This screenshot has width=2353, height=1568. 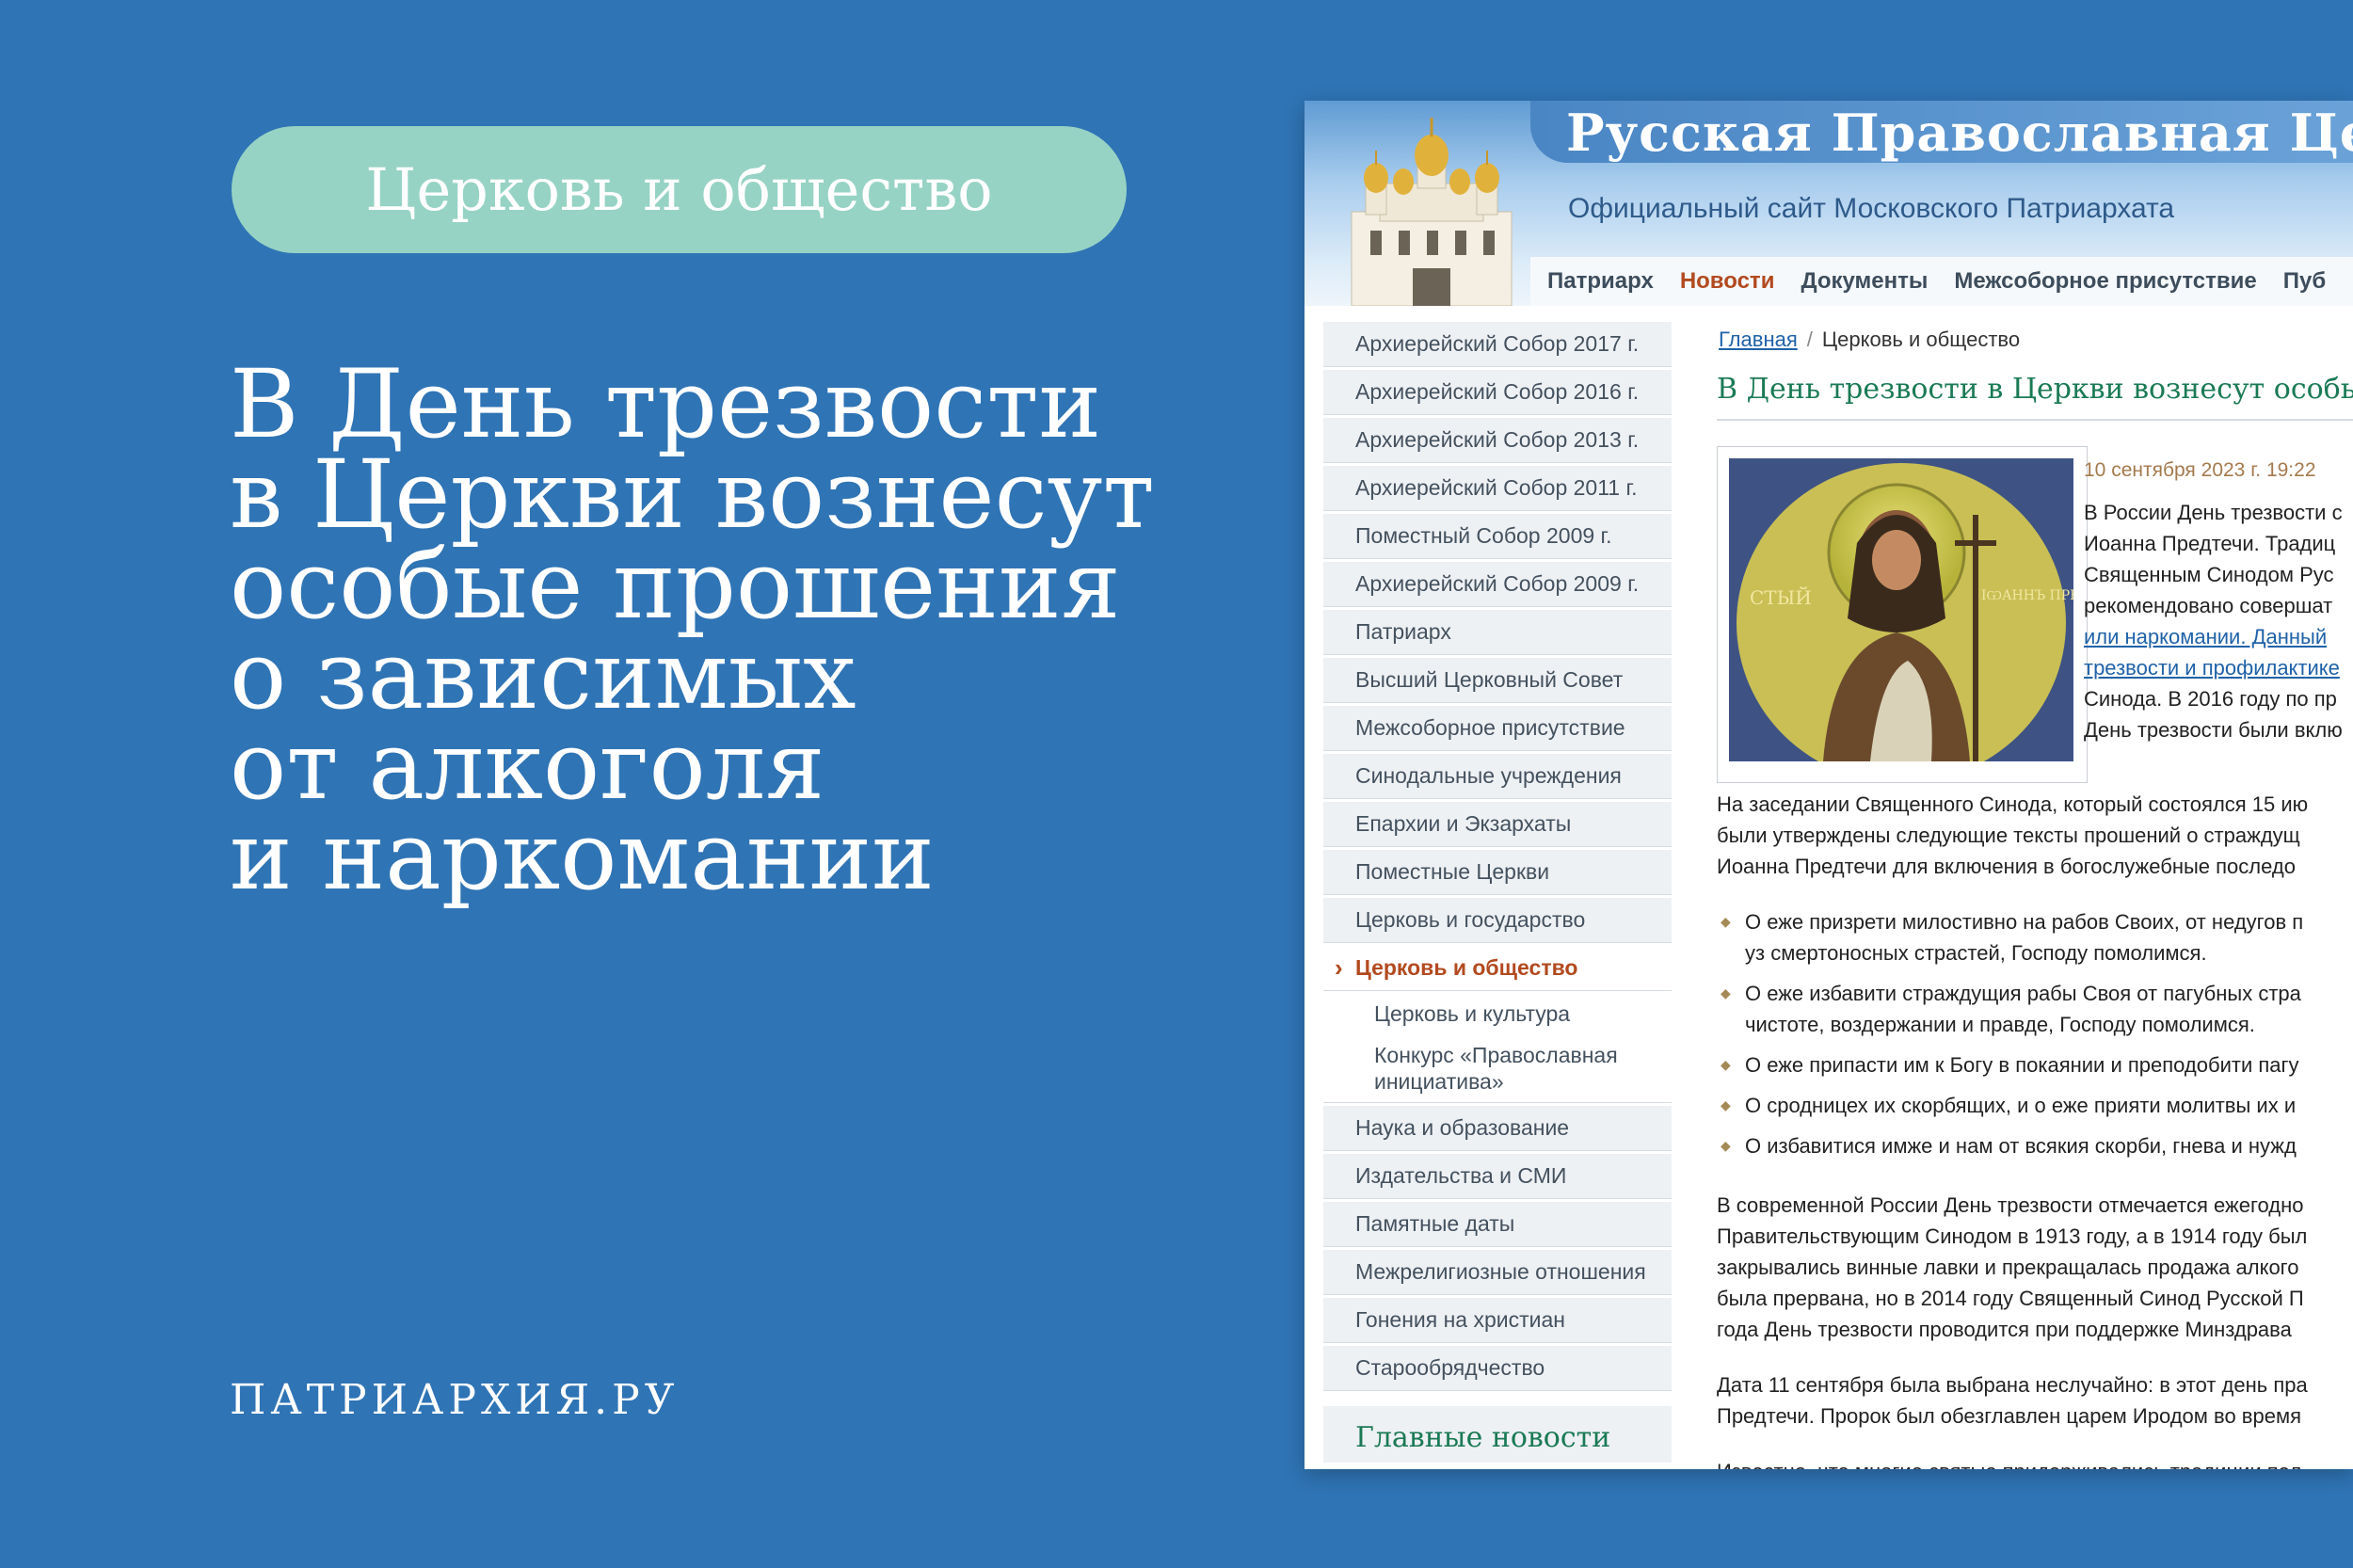 I want to click on sidebar-item: Издательства и СМИ, so click(x=1497, y=1176).